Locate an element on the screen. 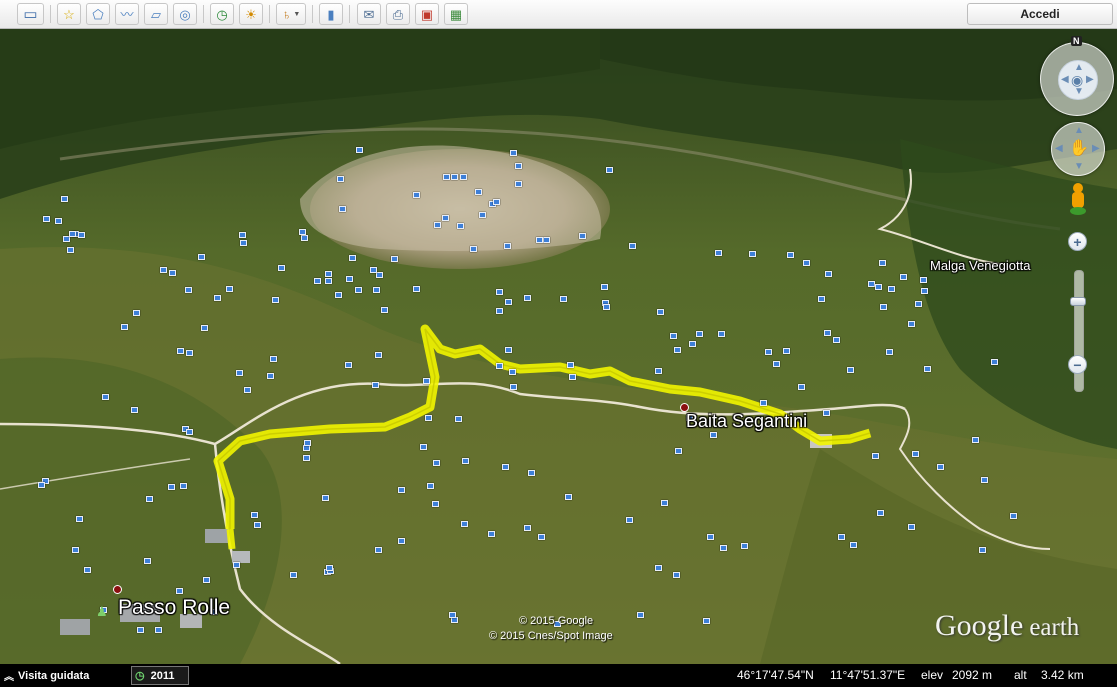  street-view-pegman is located at coordinates (1078, 201).